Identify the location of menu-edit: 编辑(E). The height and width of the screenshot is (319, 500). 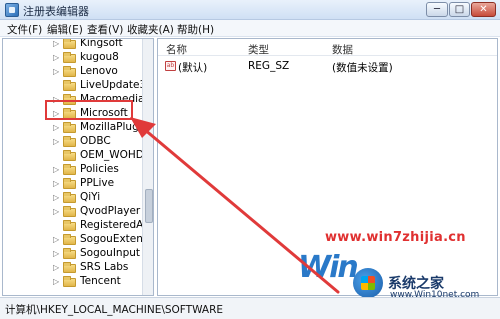
(65, 29).